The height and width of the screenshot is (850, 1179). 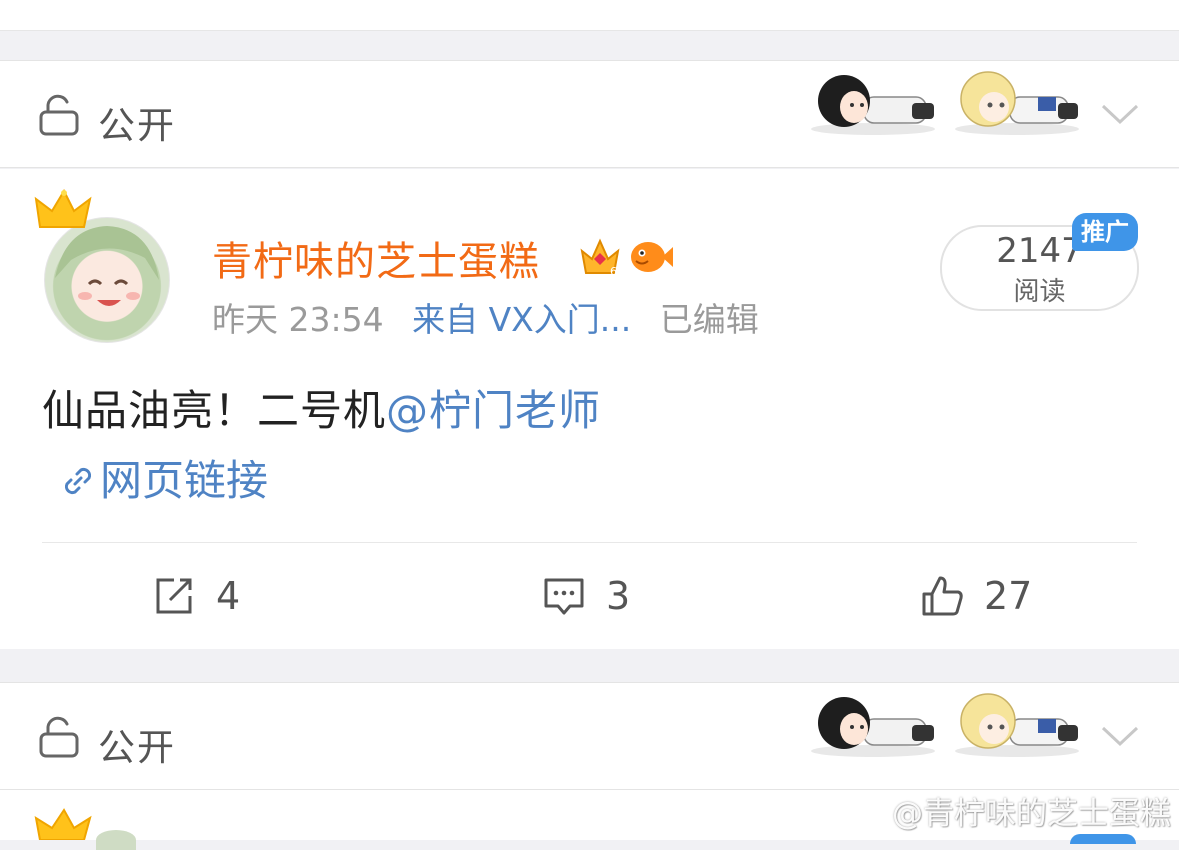 I want to click on watermark: @青柠味的芝士蛋糕, so click(x=1009, y=811).